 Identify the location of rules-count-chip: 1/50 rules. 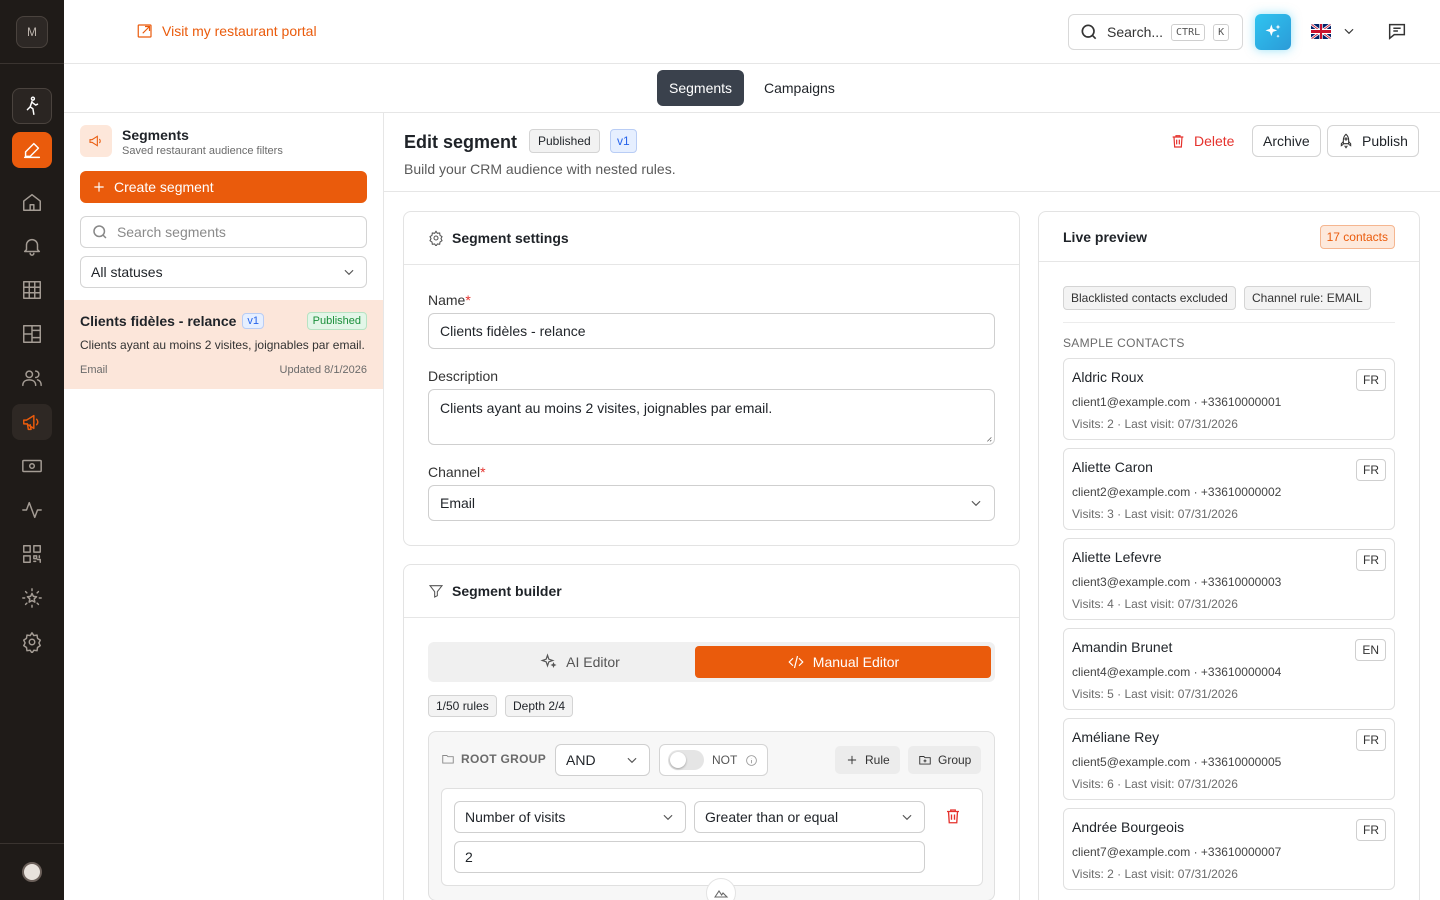
(462, 706).